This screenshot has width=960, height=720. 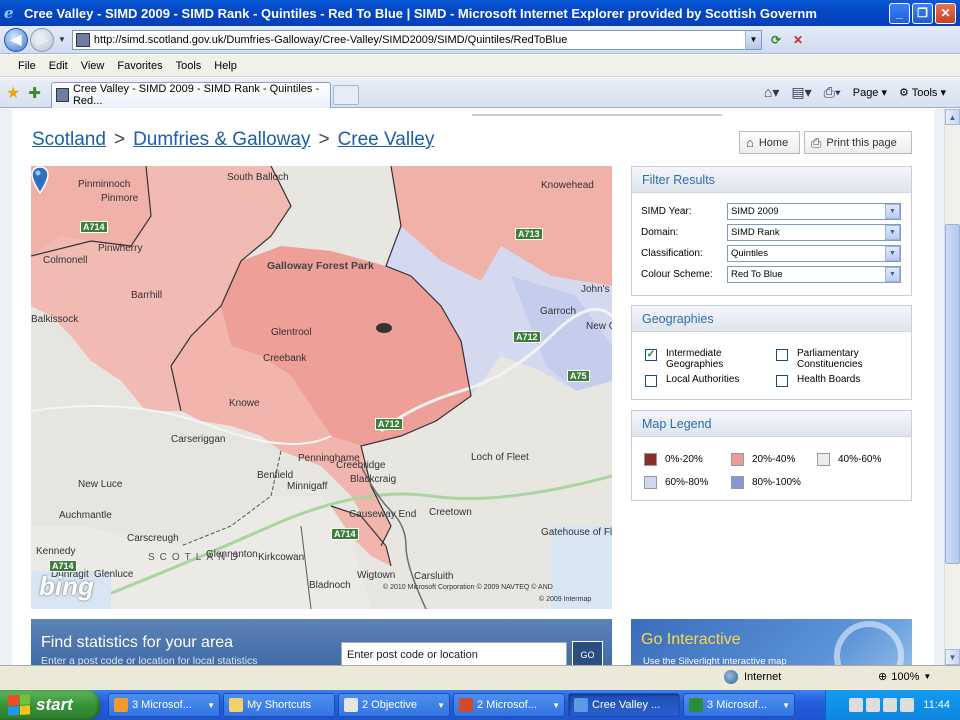 What do you see at coordinates (500, 457) in the screenshot?
I see `map-label: Loch of Fleet` at bounding box center [500, 457].